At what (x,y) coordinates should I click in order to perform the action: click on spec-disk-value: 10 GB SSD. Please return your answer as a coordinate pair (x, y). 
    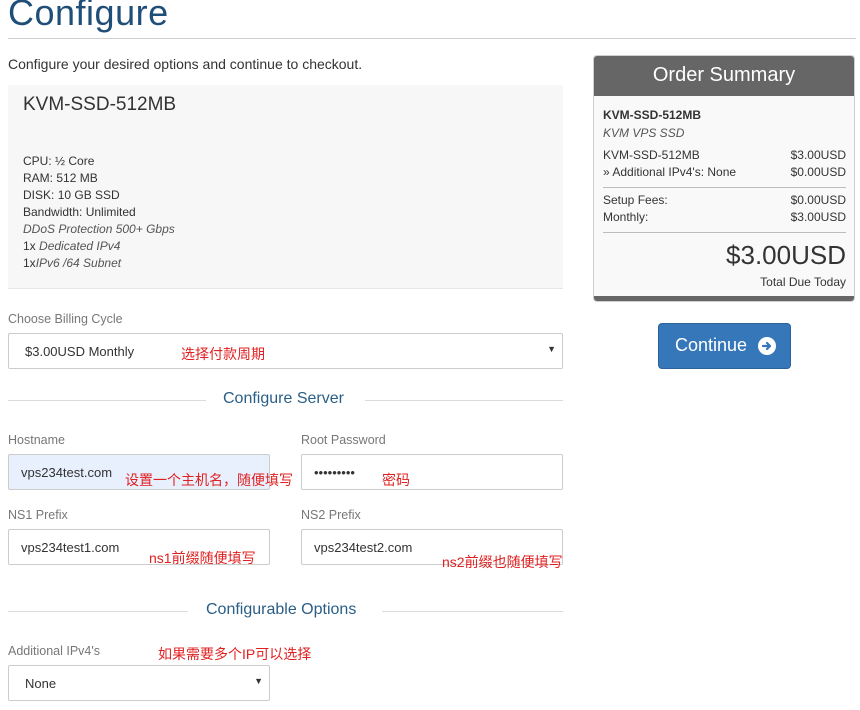
    Looking at the image, I should click on (88, 195).